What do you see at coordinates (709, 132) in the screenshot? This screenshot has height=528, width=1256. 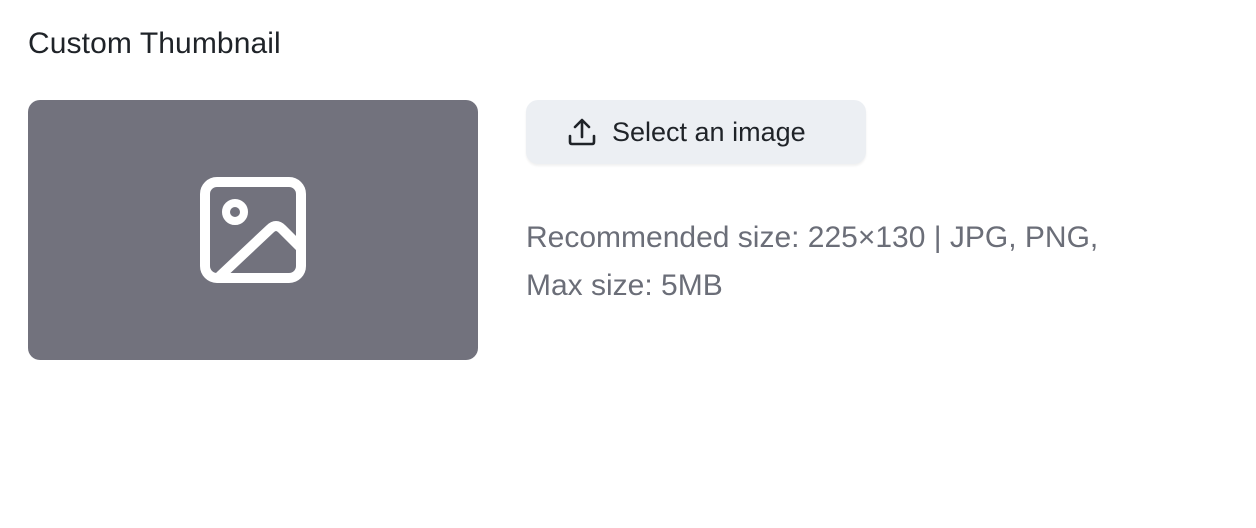 I see `select-image-label: Select an image` at bounding box center [709, 132].